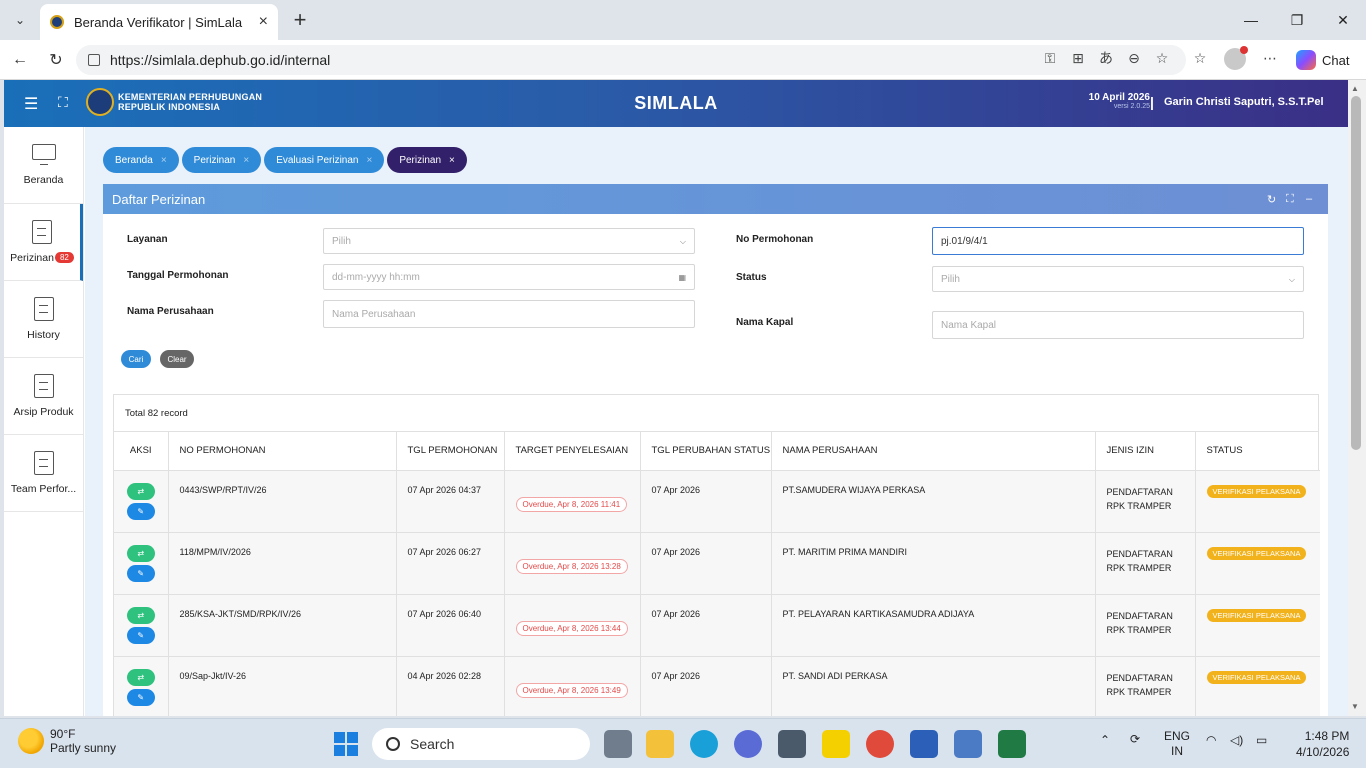  What do you see at coordinates (1012, 744) in the screenshot?
I see `excel-icon` at bounding box center [1012, 744].